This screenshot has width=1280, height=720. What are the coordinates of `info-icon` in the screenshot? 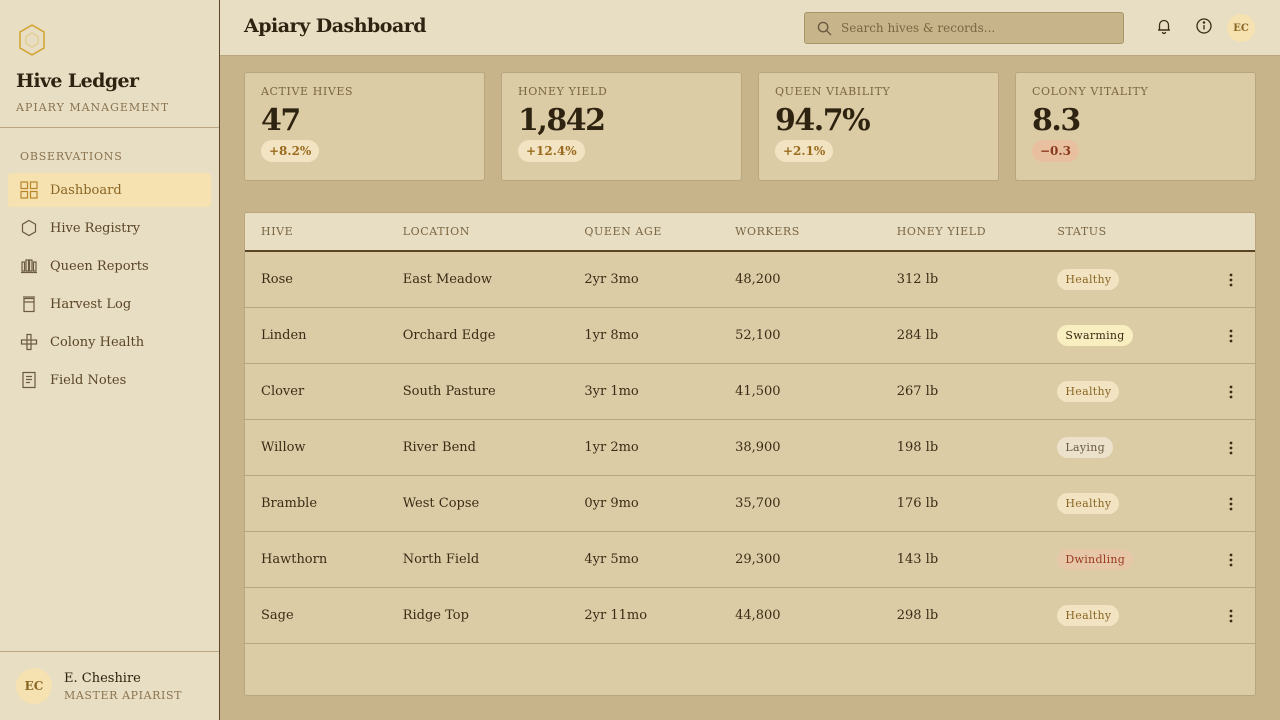 It's located at (1204, 26).